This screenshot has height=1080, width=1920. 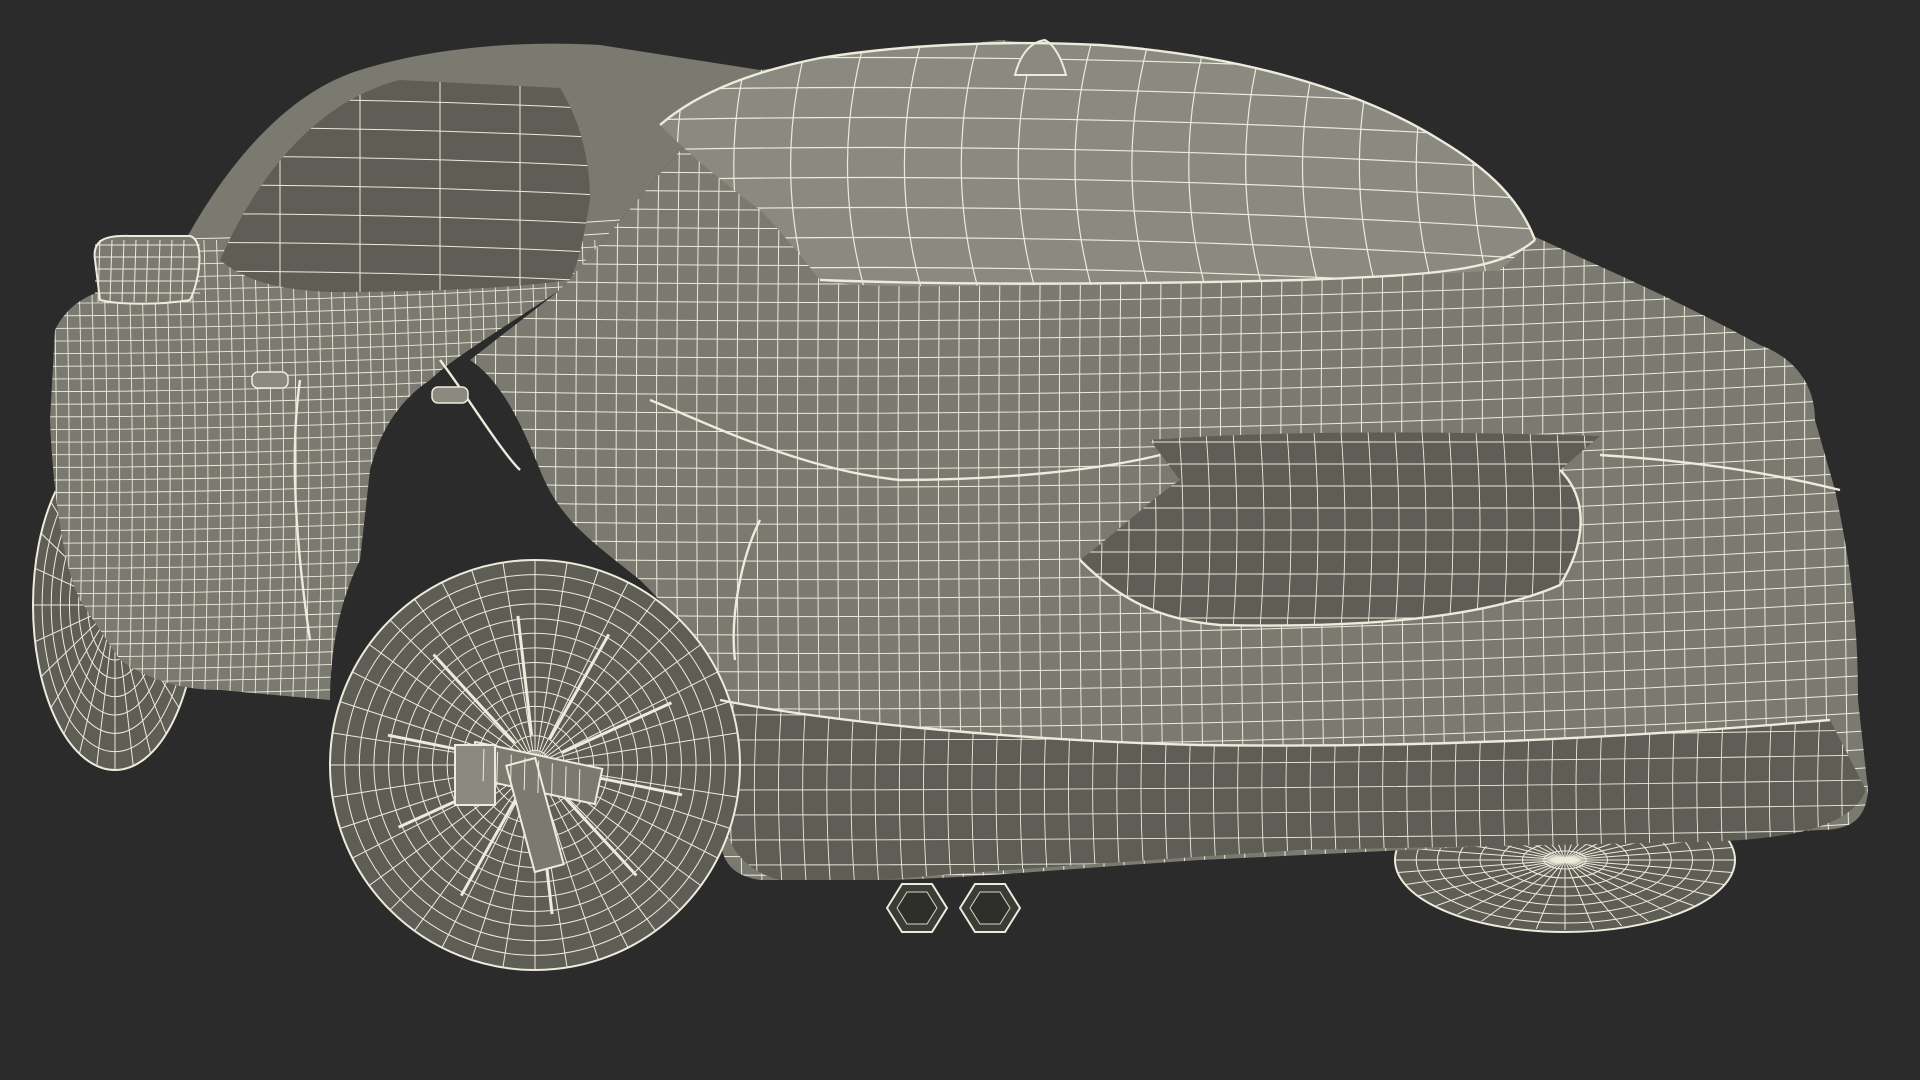 What do you see at coordinates (475, 775) in the screenshot?
I see `clamp-head` at bounding box center [475, 775].